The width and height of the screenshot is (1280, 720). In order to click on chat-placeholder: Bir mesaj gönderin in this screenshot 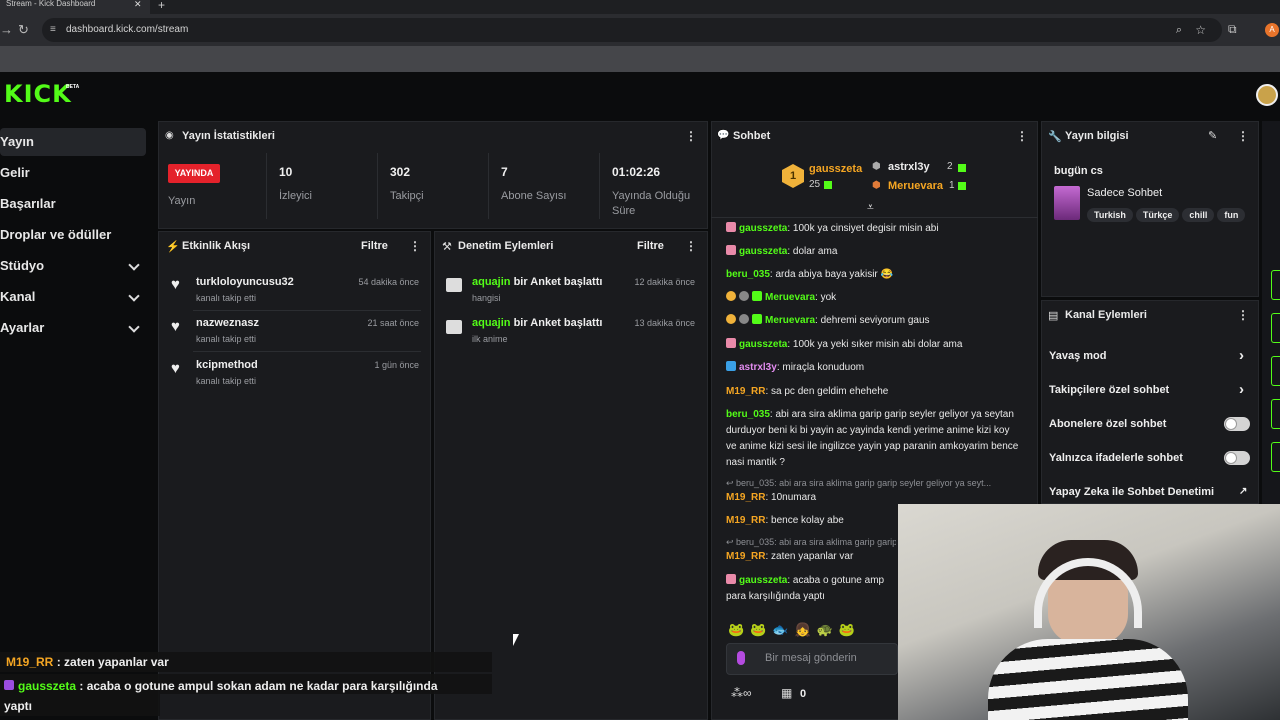, I will do `click(811, 658)`.